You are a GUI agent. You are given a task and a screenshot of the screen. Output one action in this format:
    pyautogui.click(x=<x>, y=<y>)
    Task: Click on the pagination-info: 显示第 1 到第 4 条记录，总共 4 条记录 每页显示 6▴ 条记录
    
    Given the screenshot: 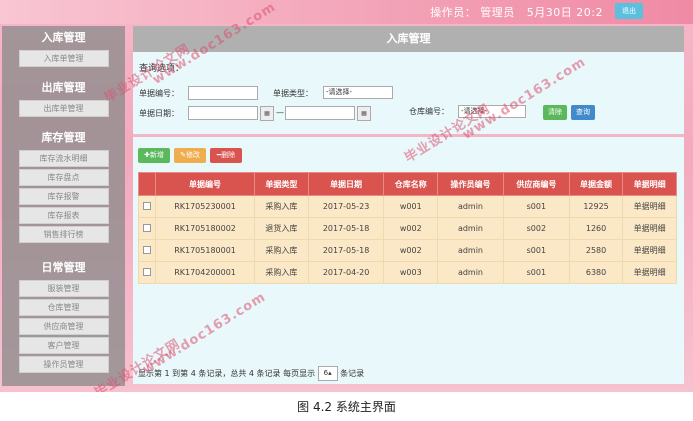 What is the action you would take?
    pyautogui.click(x=251, y=373)
    